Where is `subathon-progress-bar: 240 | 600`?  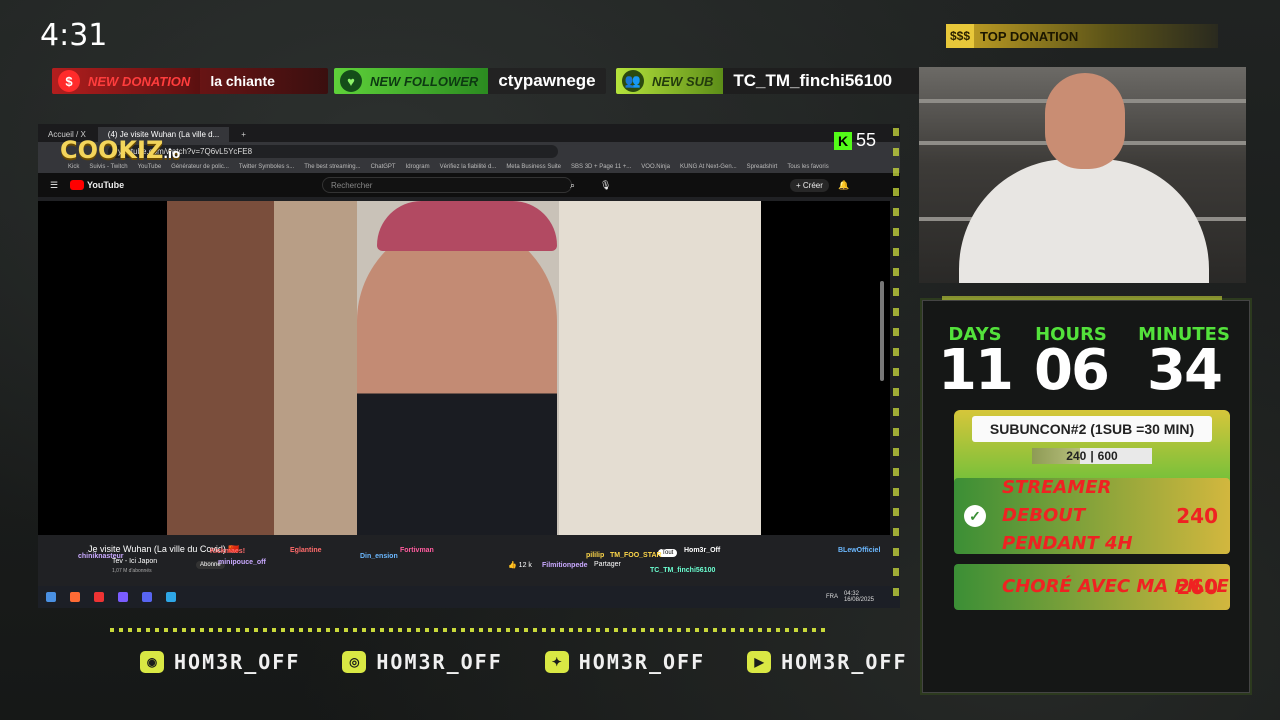 subathon-progress-bar: 240 | 600 is located at coordinates (1092, 456).